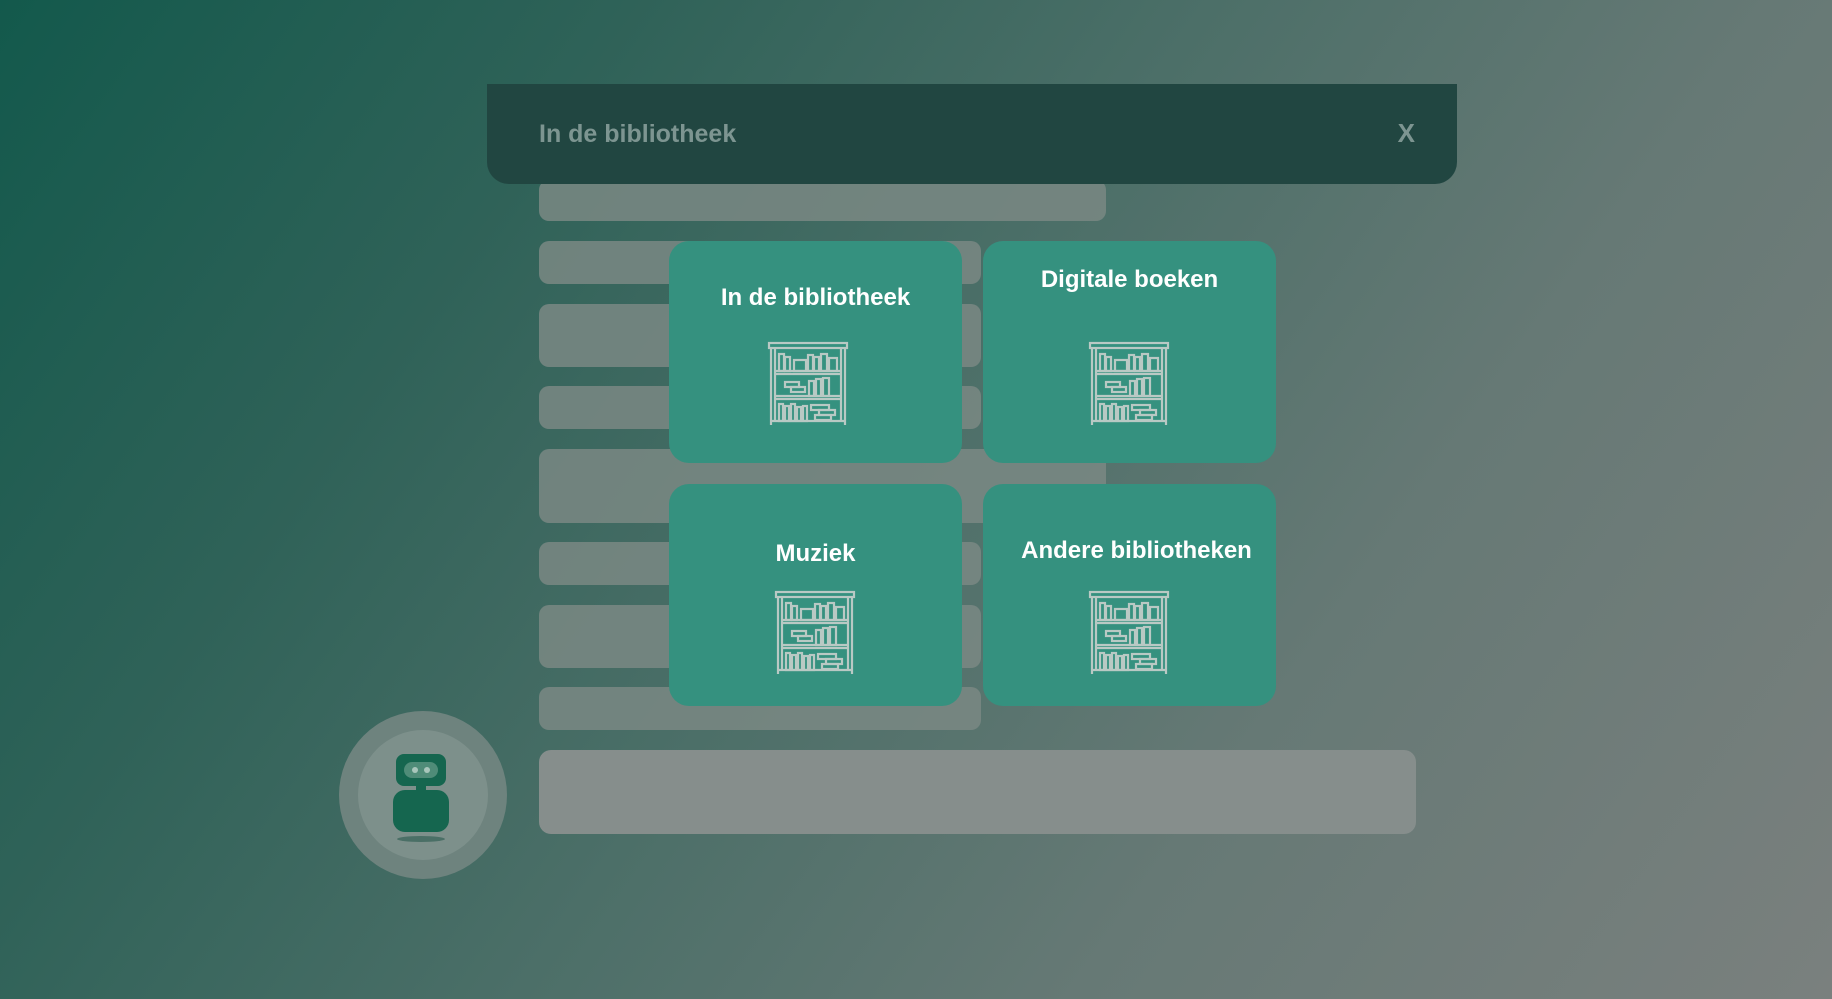  I want to click on chatbot-avatar, so click(423, 795).